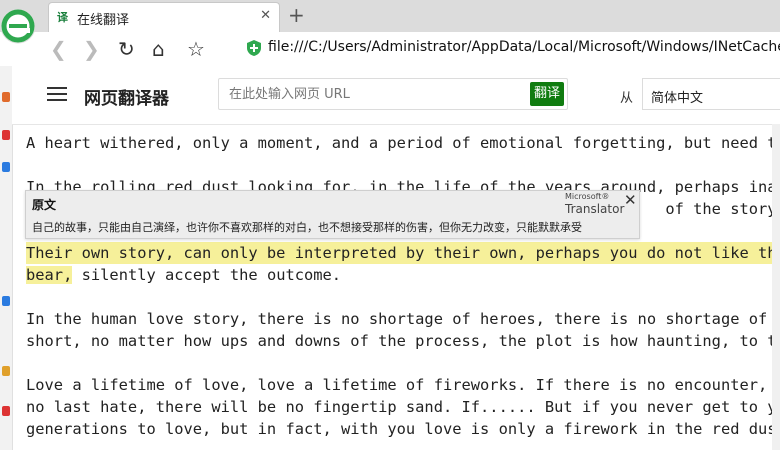  Describe the element at coordinates (91, 49) in the screenshot. I see `forward-icon: ❯` at that location.